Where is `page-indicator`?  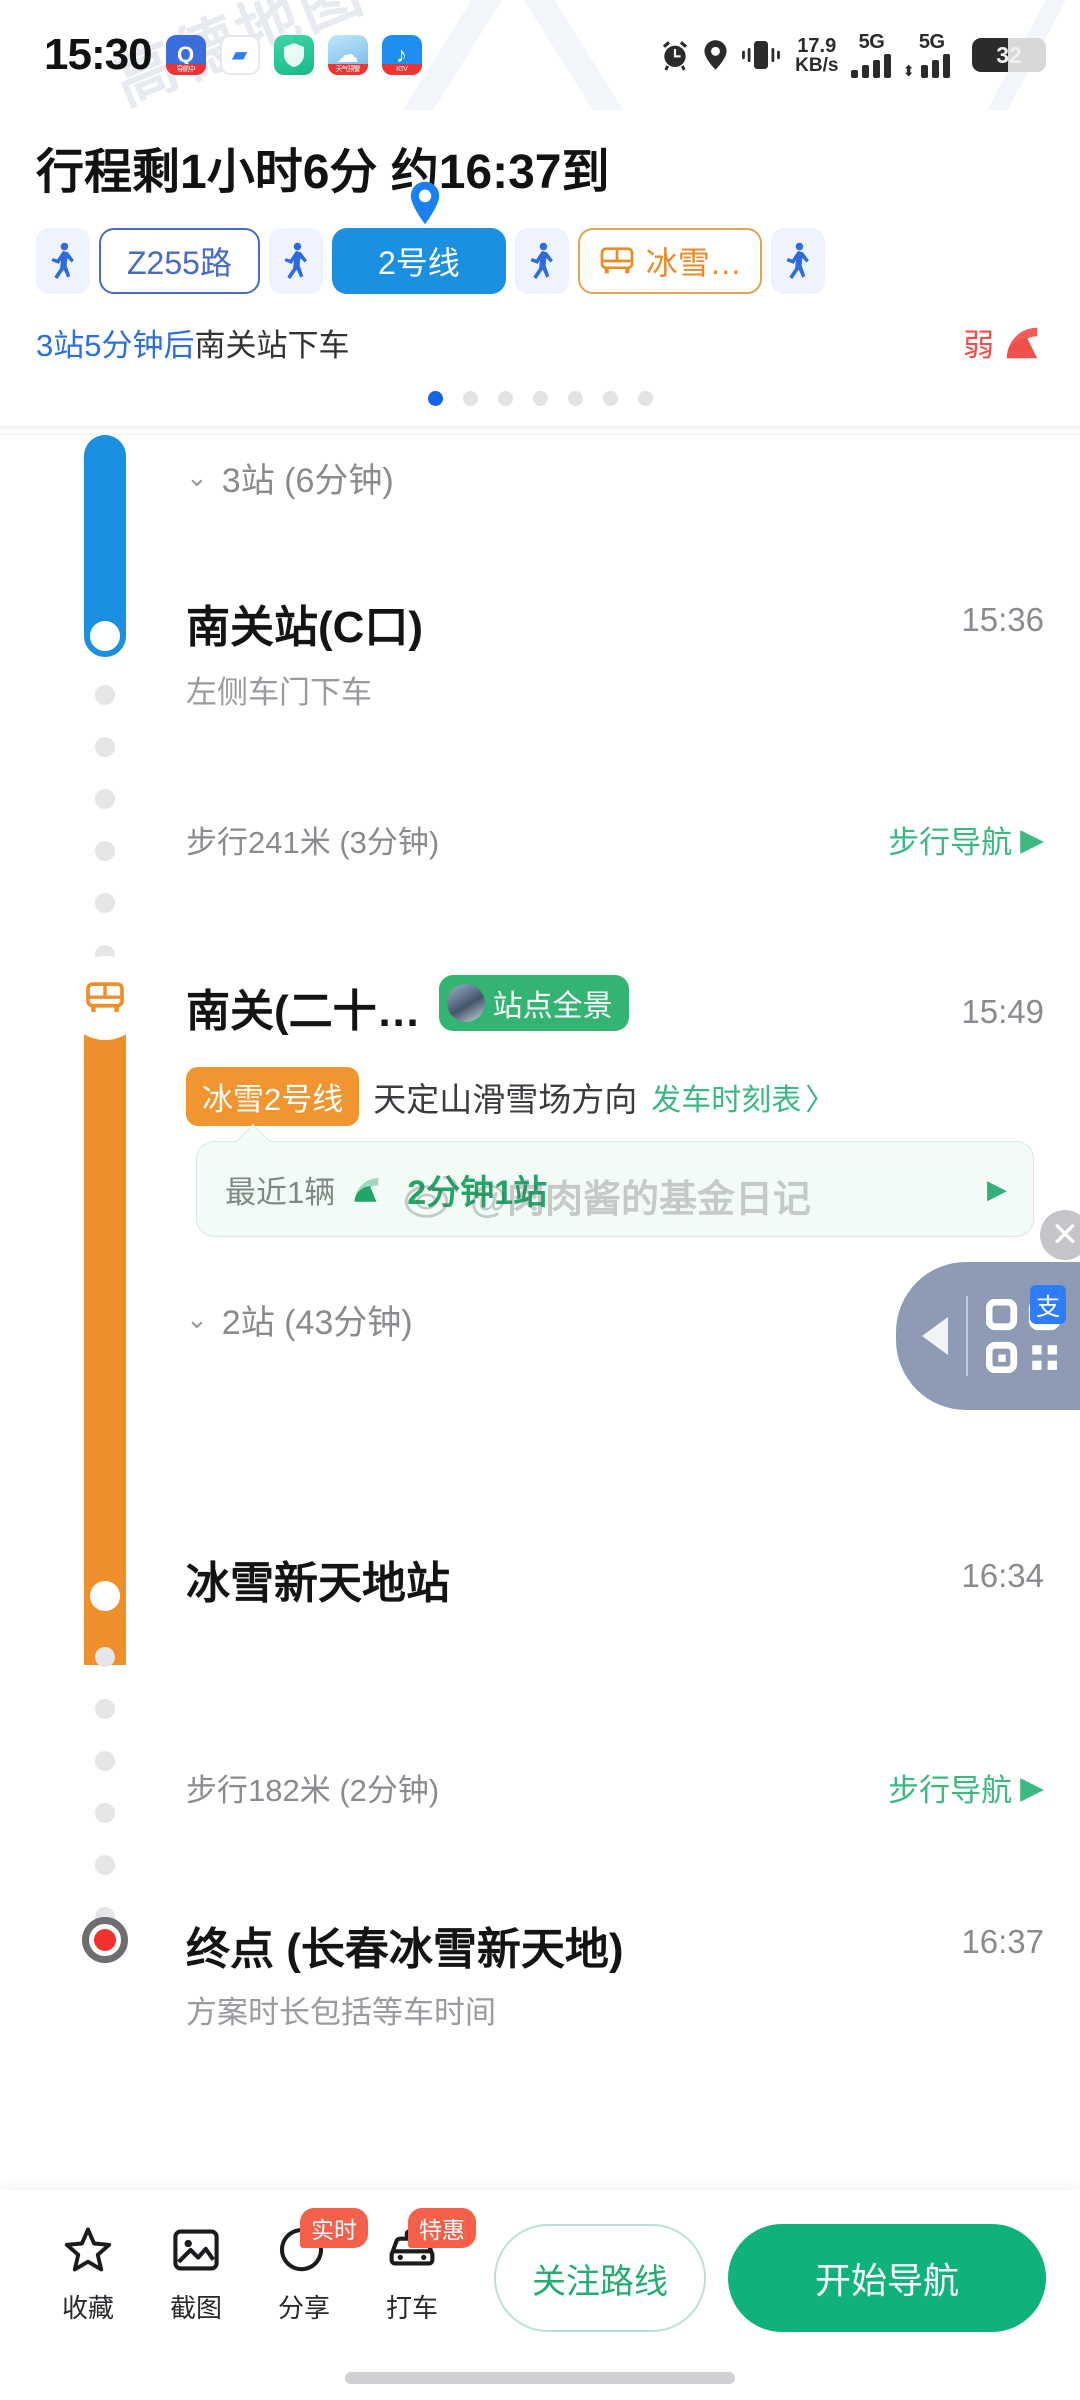
page-indicator is located at coordinates (540, 395).